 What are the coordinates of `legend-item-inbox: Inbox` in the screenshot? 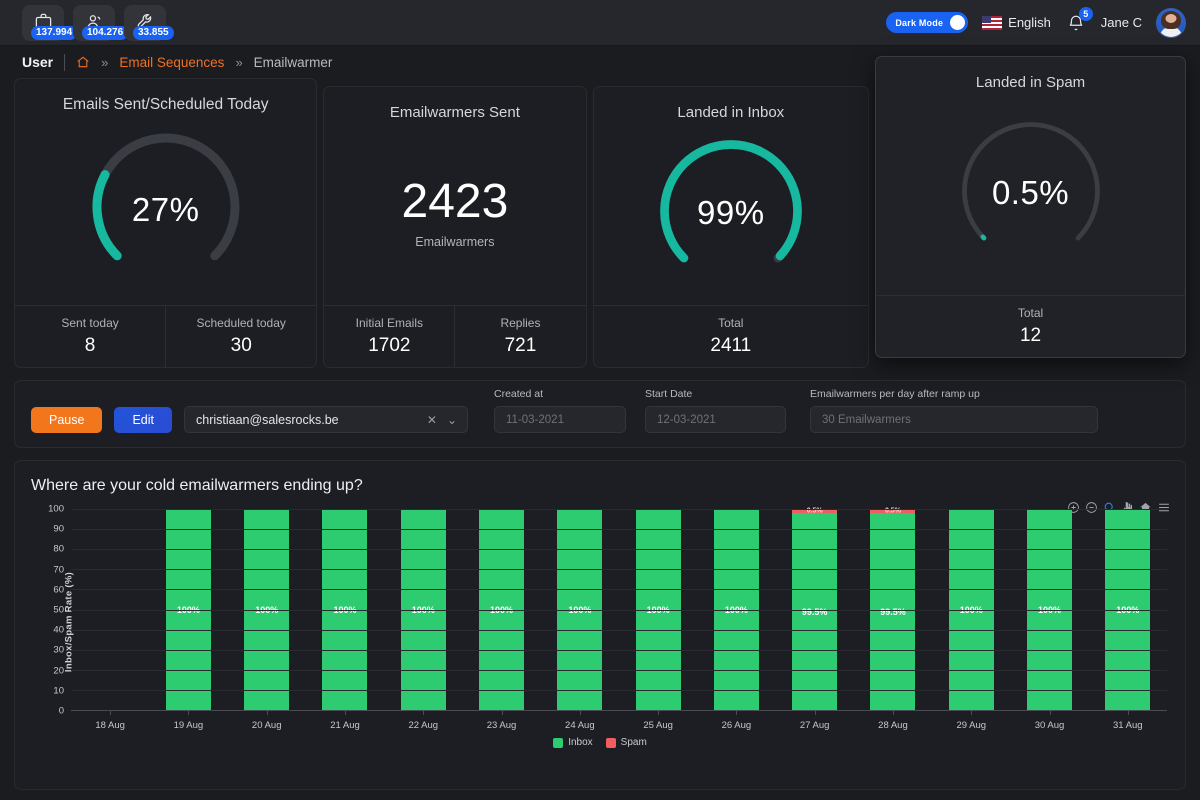 It's located at (573, 742).